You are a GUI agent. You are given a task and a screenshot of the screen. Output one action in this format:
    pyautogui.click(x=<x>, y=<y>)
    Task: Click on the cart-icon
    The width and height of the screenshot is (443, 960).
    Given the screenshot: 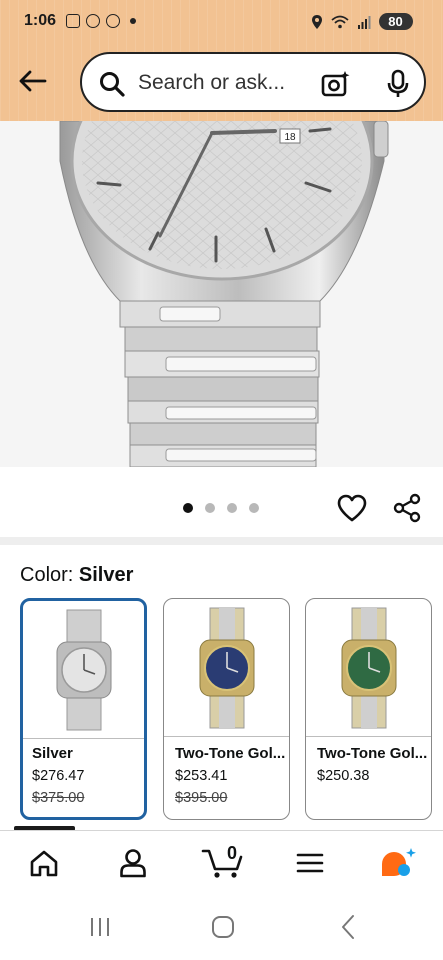 What is the action you would take?
    pyautogui.click(x=222, y=863)
    